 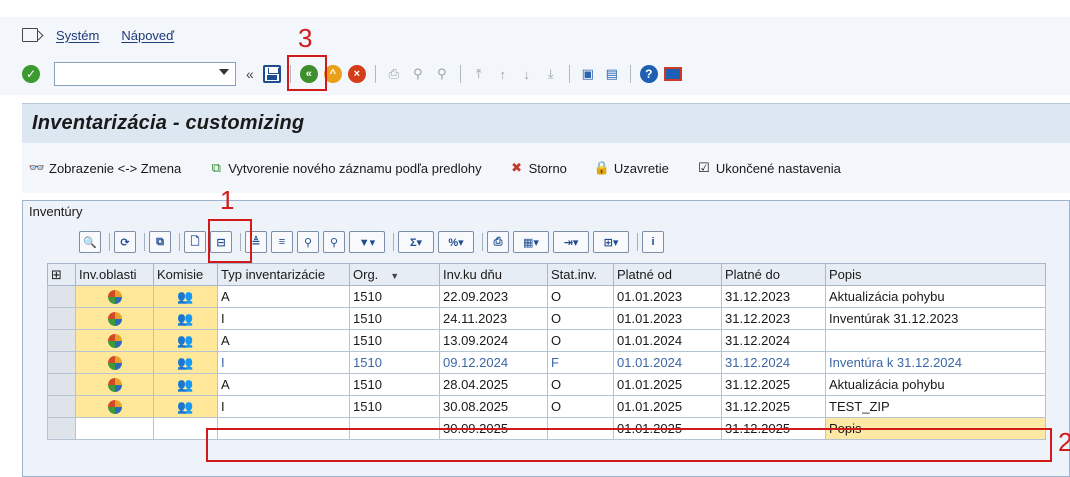 I want to click on column-header: Komisie, so click(x=185, y=274).